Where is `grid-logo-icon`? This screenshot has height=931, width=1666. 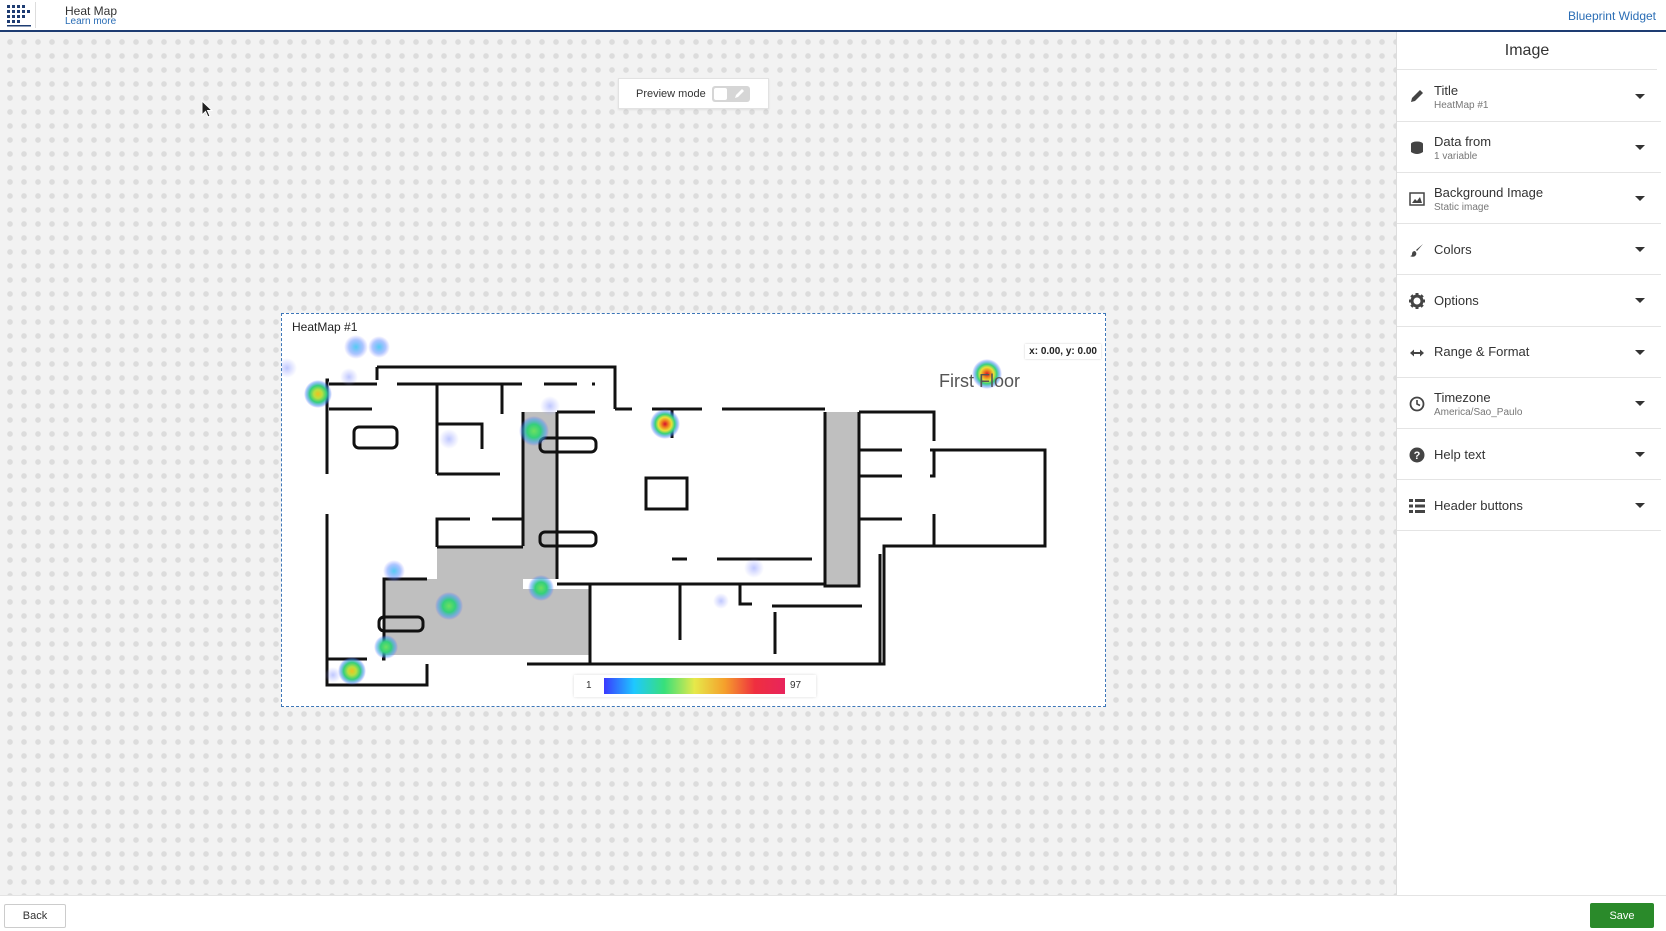
grid-logo-icon is located at coordinates (19, 16).